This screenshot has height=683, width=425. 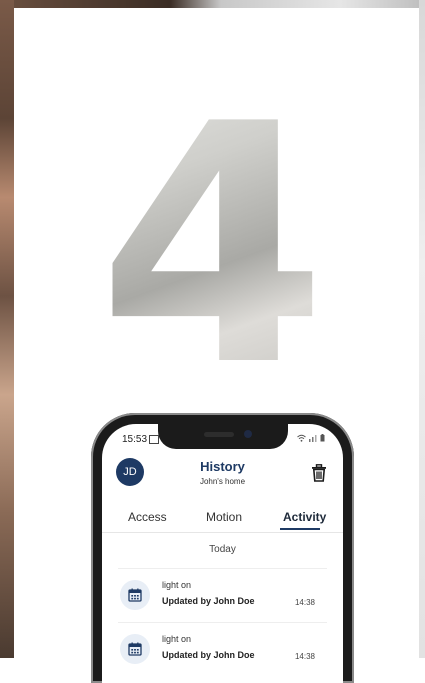 What do you see at coordinates (224, 517) in the screenshot?
I see `tab-motion: Motion` at bounding box center [224, 517].